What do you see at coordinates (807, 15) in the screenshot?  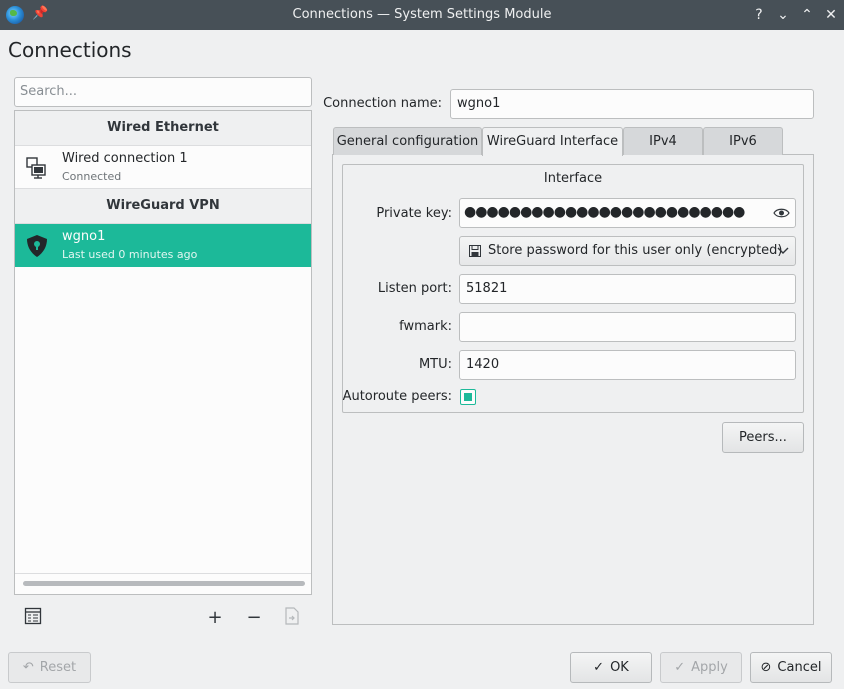 I see `maximize-button: ⌃` at bounding box center [807, 15].